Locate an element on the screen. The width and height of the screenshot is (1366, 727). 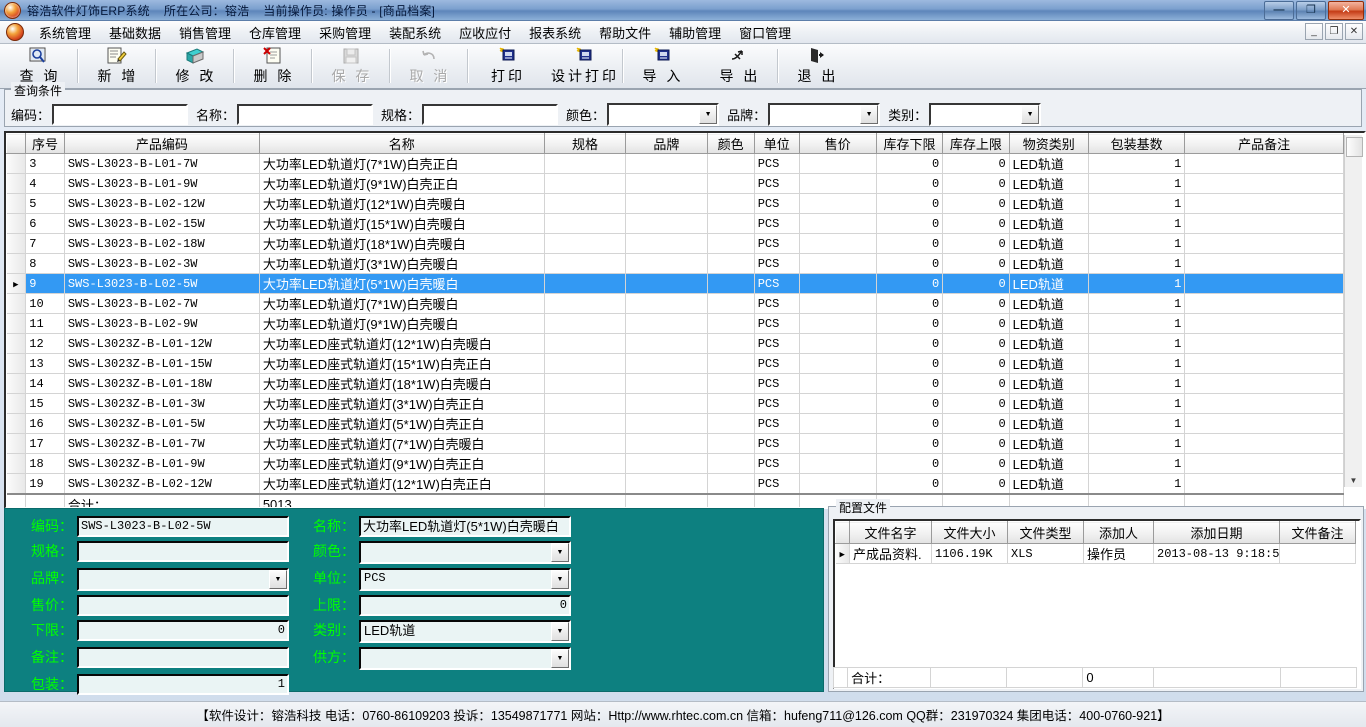
toolbar-modify-button: 修 改 is located at coordinates (194, 66).